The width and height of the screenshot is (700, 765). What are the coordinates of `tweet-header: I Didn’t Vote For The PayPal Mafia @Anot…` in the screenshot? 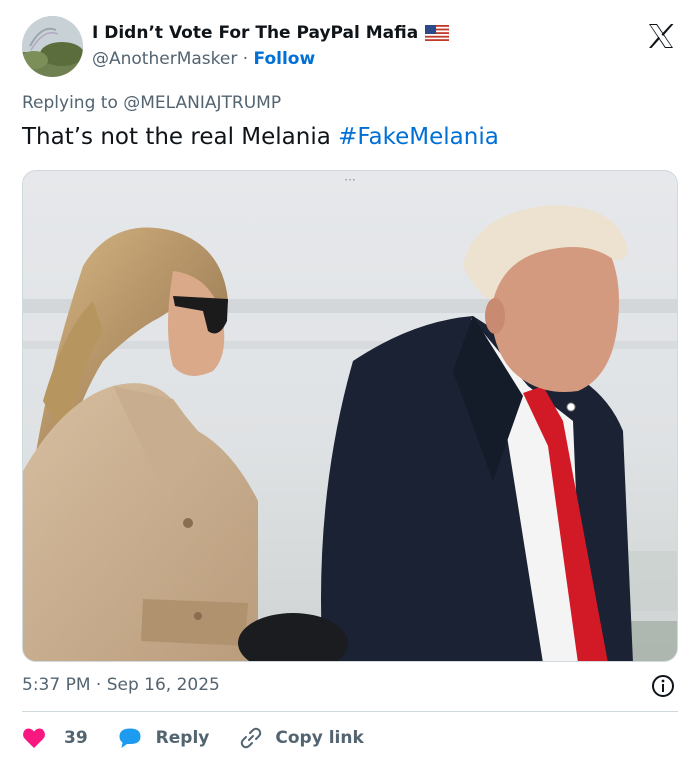 It's located at (352, 47).